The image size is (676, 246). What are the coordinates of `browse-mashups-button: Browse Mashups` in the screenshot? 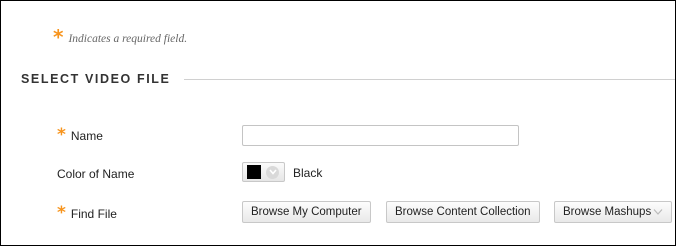 It's located at (613, 212).